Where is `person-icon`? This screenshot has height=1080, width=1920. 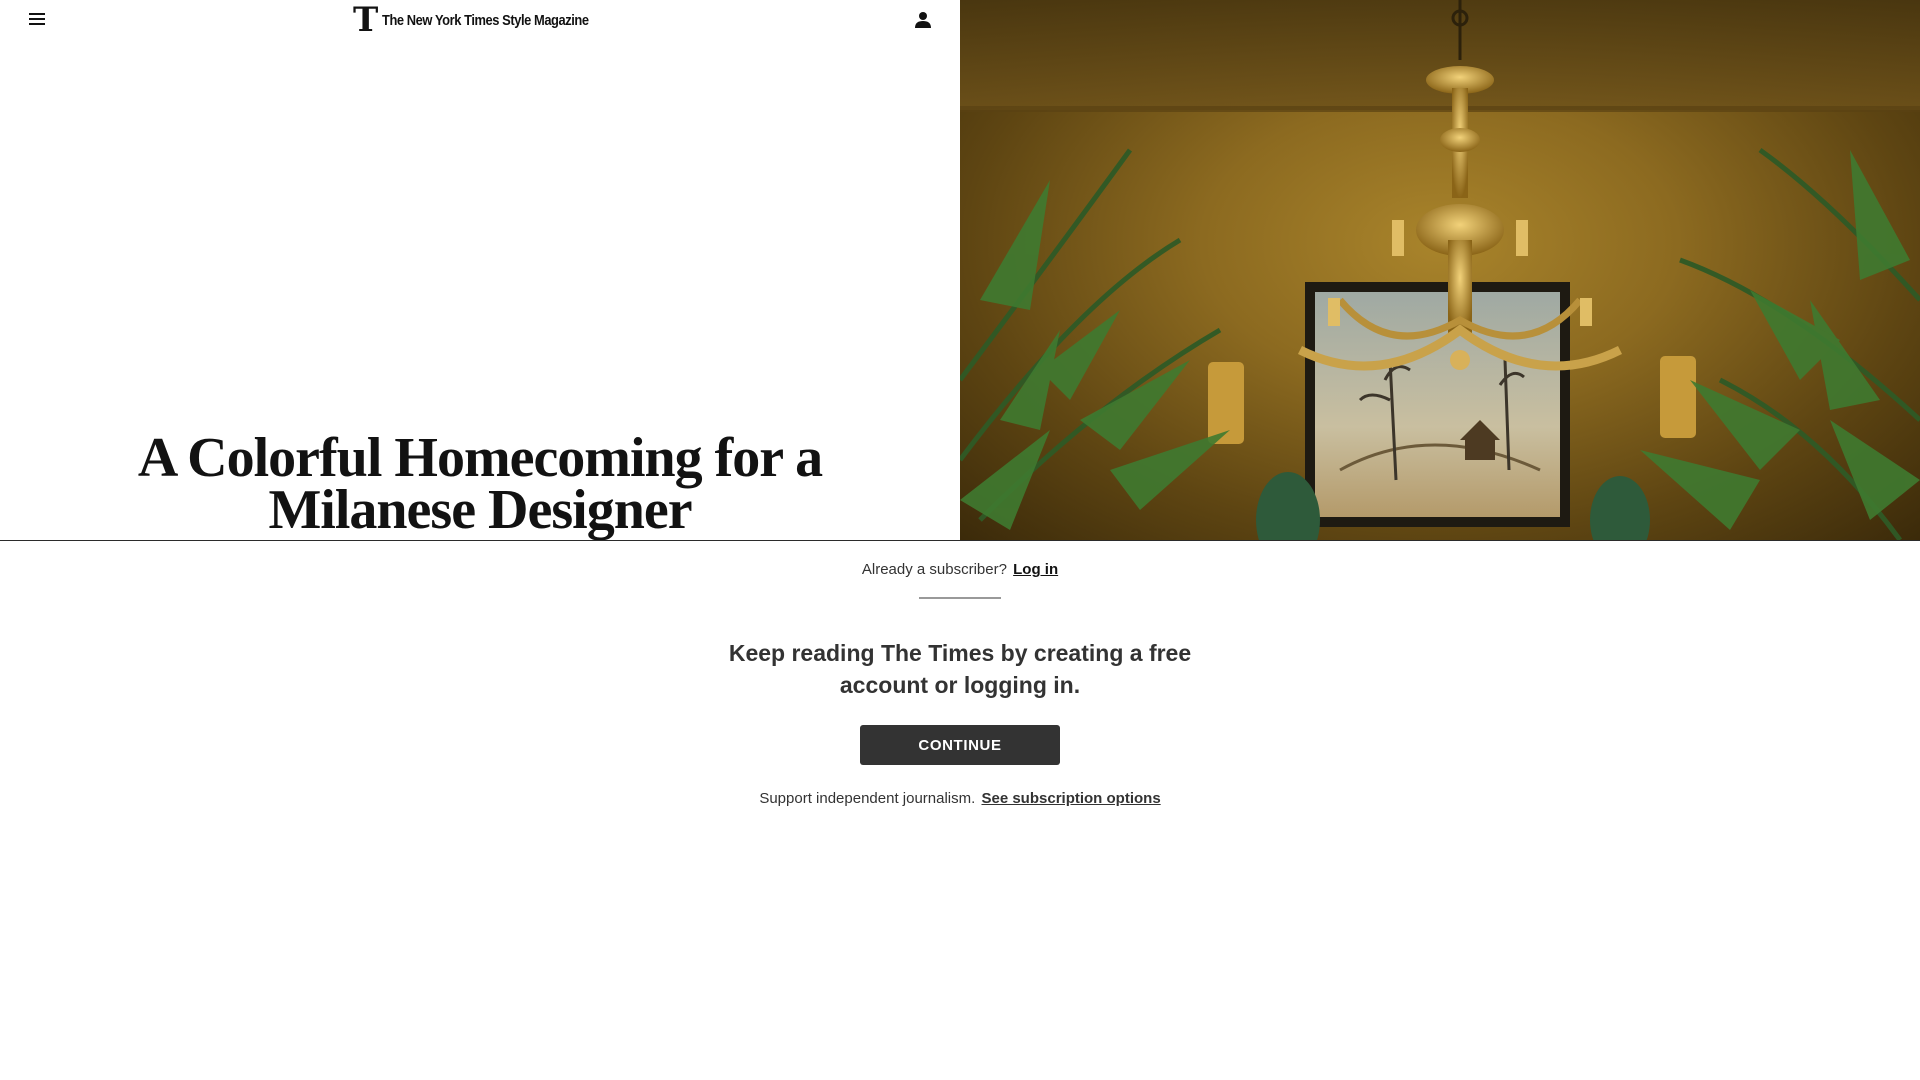
person-icon is located at coordinates (923, 20).